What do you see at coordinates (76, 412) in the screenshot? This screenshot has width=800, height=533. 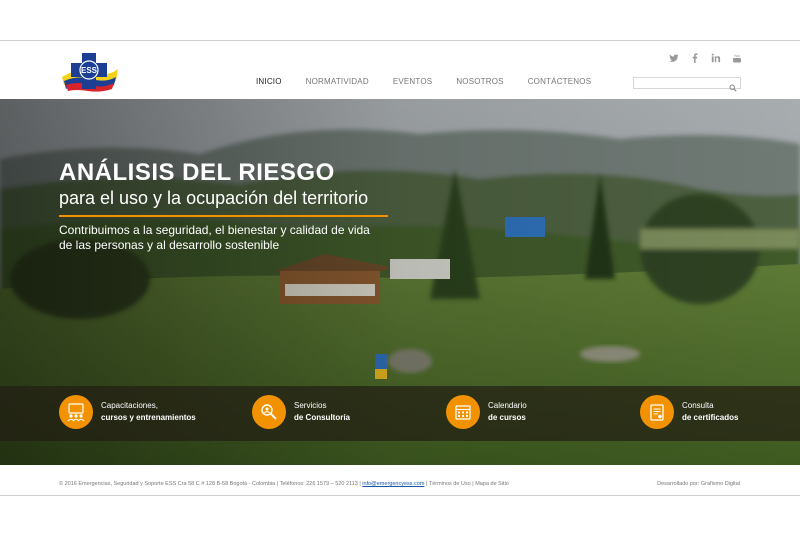 I see `training-icon` at bounding box center [76, 412].